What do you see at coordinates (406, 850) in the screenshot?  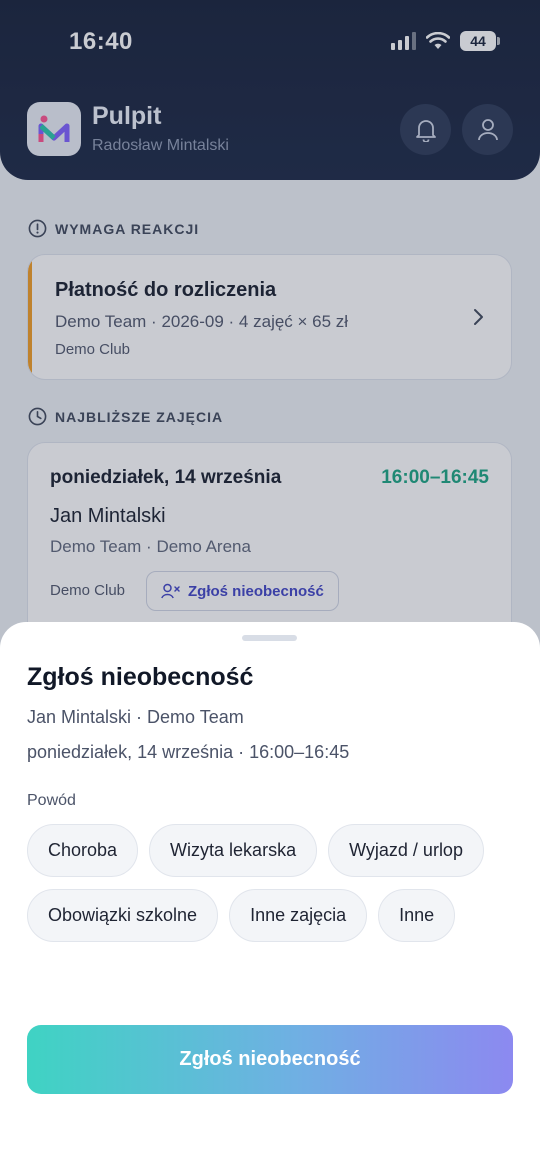 I see `reason-option: Wyjazd / urlop` at bounding box center [406, 850].